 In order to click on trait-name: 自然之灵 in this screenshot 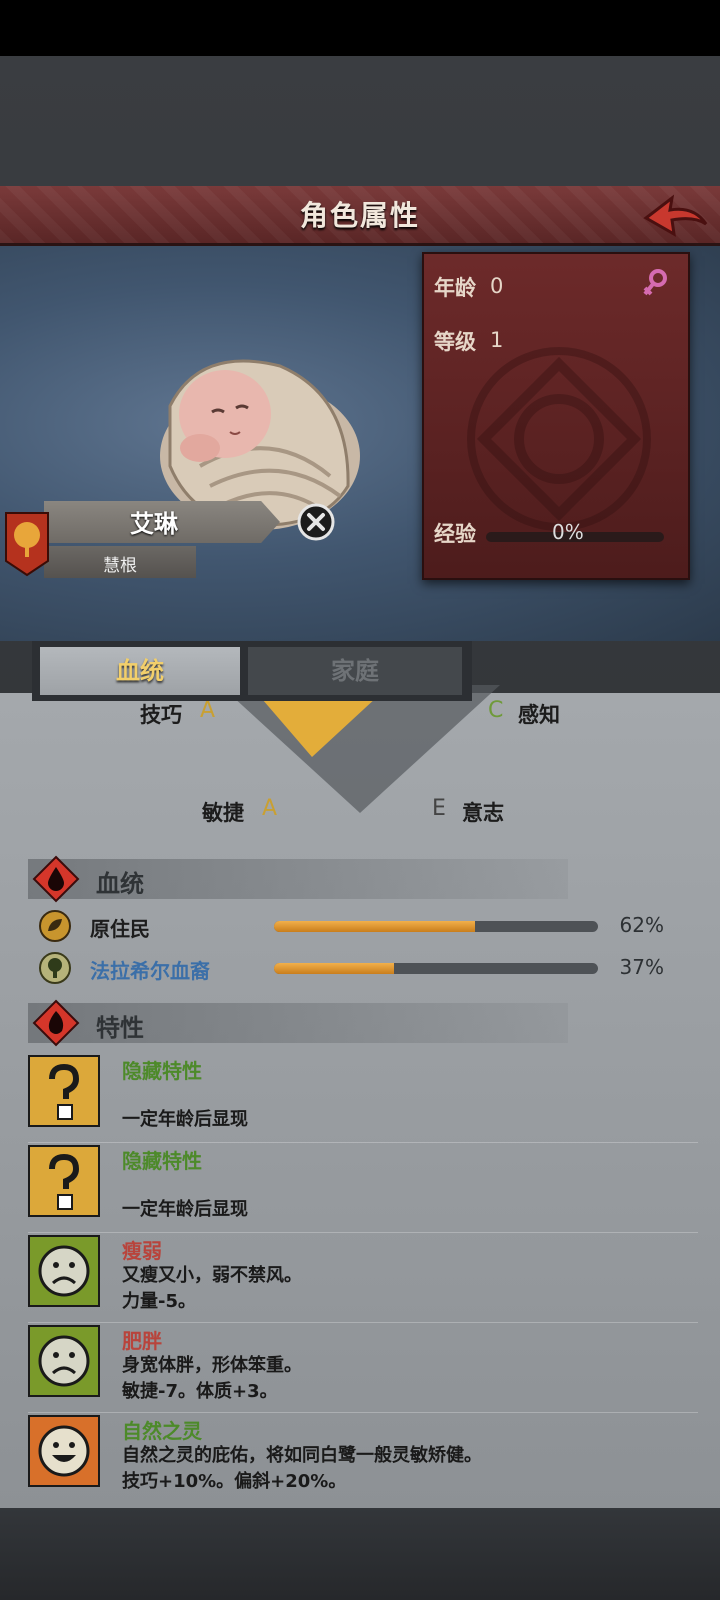, I will do `click(162, 1431)`.